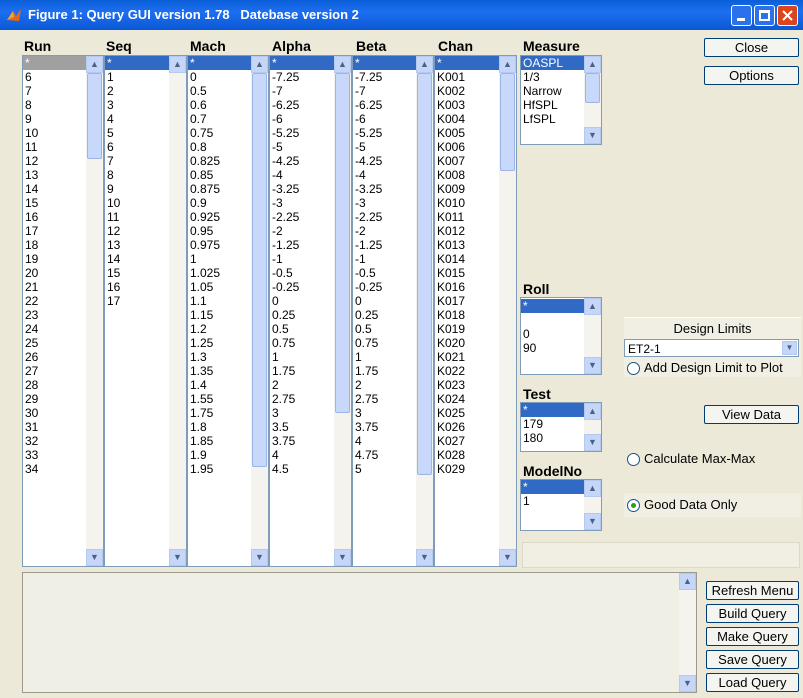 This screenshot has height=698, width=803. What do you see at coordinates (467, 203) in the screenshot?
I see `list-item: K010` at bounding box center [467, 203].